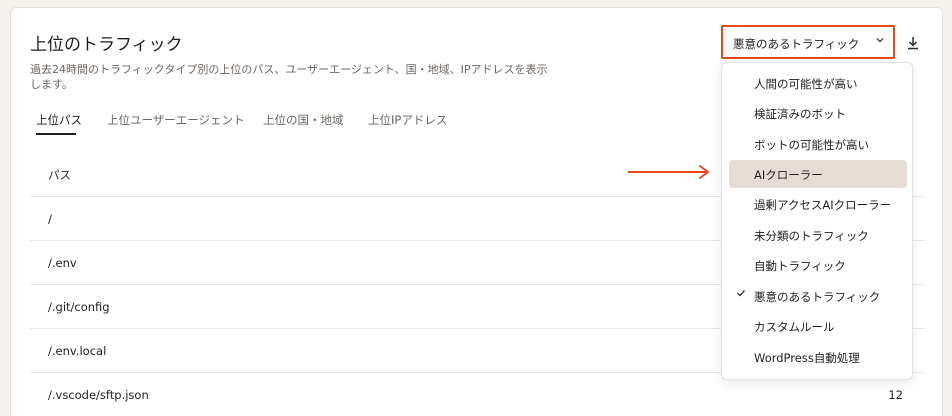  I want to click on menu-item-label: WordPress自動処理, so click(807, 358).